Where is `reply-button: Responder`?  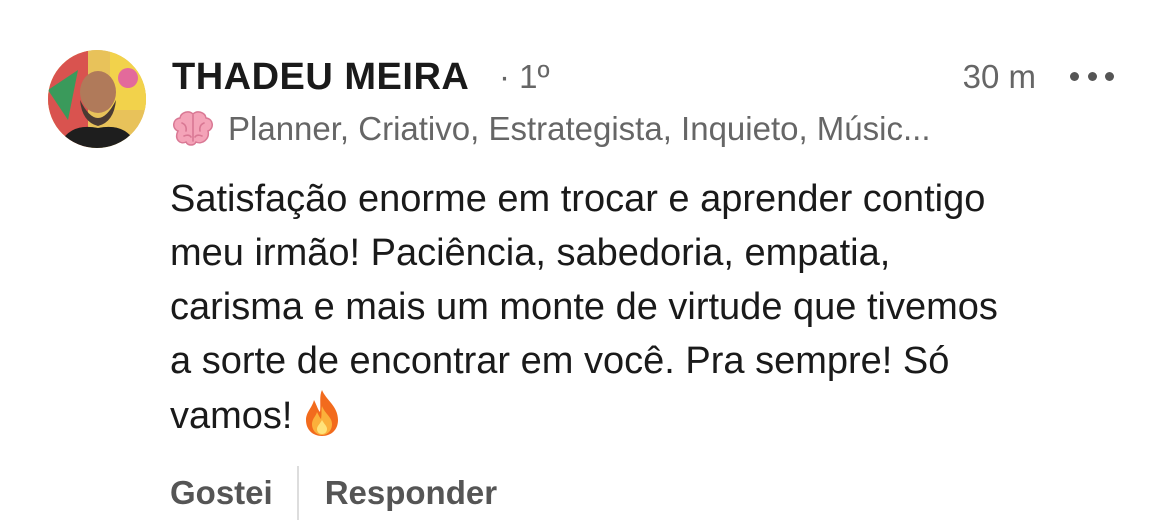
reply-button: Responder is located at coordinates (411, 493).